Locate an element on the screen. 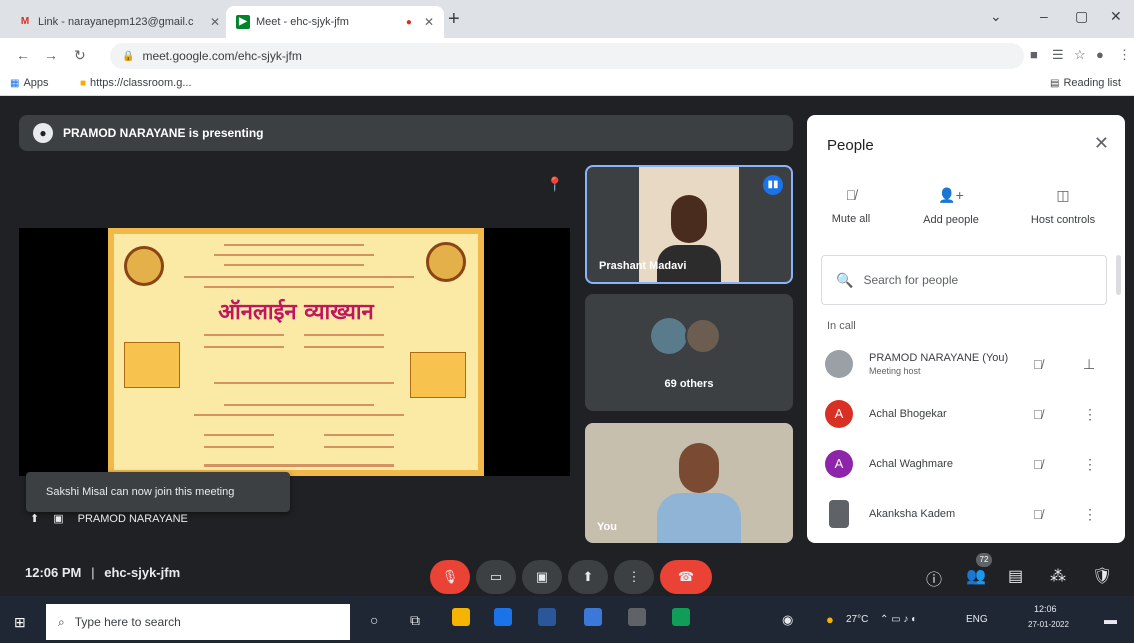 This screenshot has height=643, width=1134. participant-count-badge: 72 is located at coordinates (984, 560).